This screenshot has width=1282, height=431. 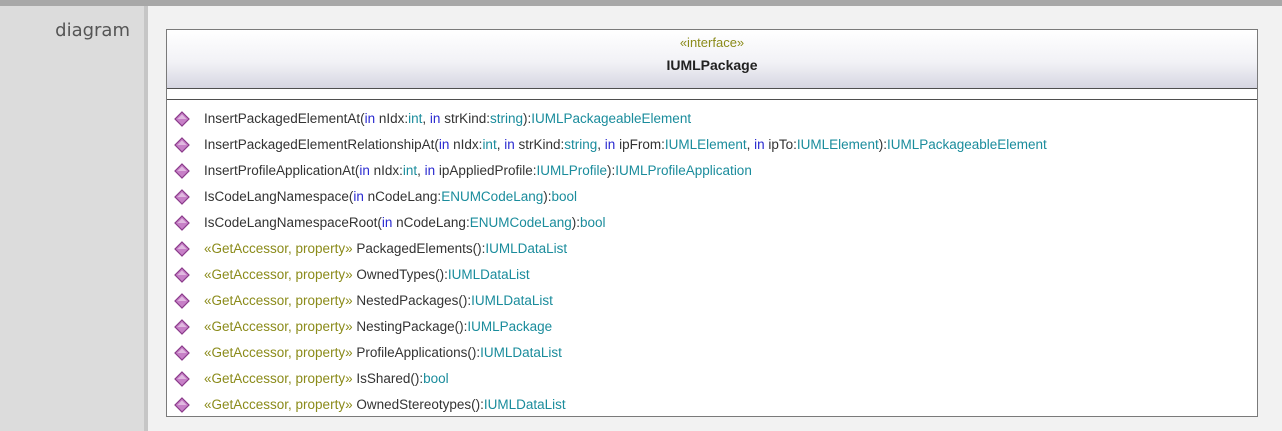 I want to click on operation-text: OwnedTypes():, so click(x=400, y=274).